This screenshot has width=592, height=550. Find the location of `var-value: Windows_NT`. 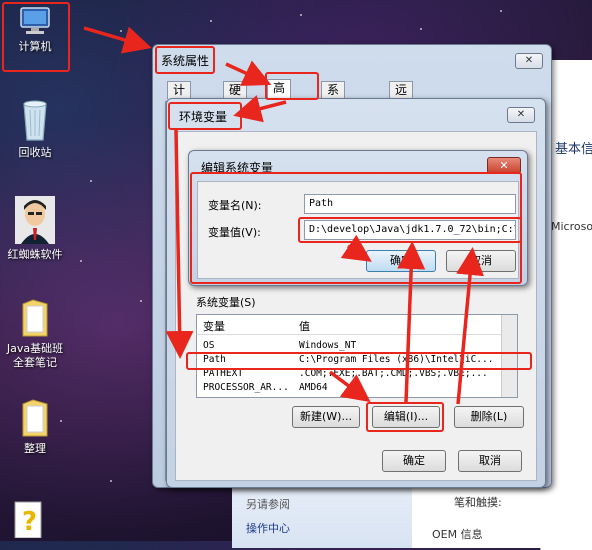

var-value: Windows_NT is located at coordinates (328, 345).